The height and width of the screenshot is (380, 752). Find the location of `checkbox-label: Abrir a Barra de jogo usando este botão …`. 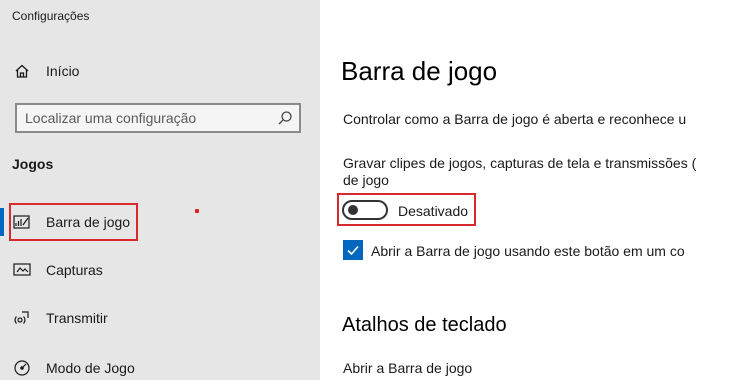

checkbox-label: Abrir a Barra de jogo usando este botão … is located at coordinates (528, 251).